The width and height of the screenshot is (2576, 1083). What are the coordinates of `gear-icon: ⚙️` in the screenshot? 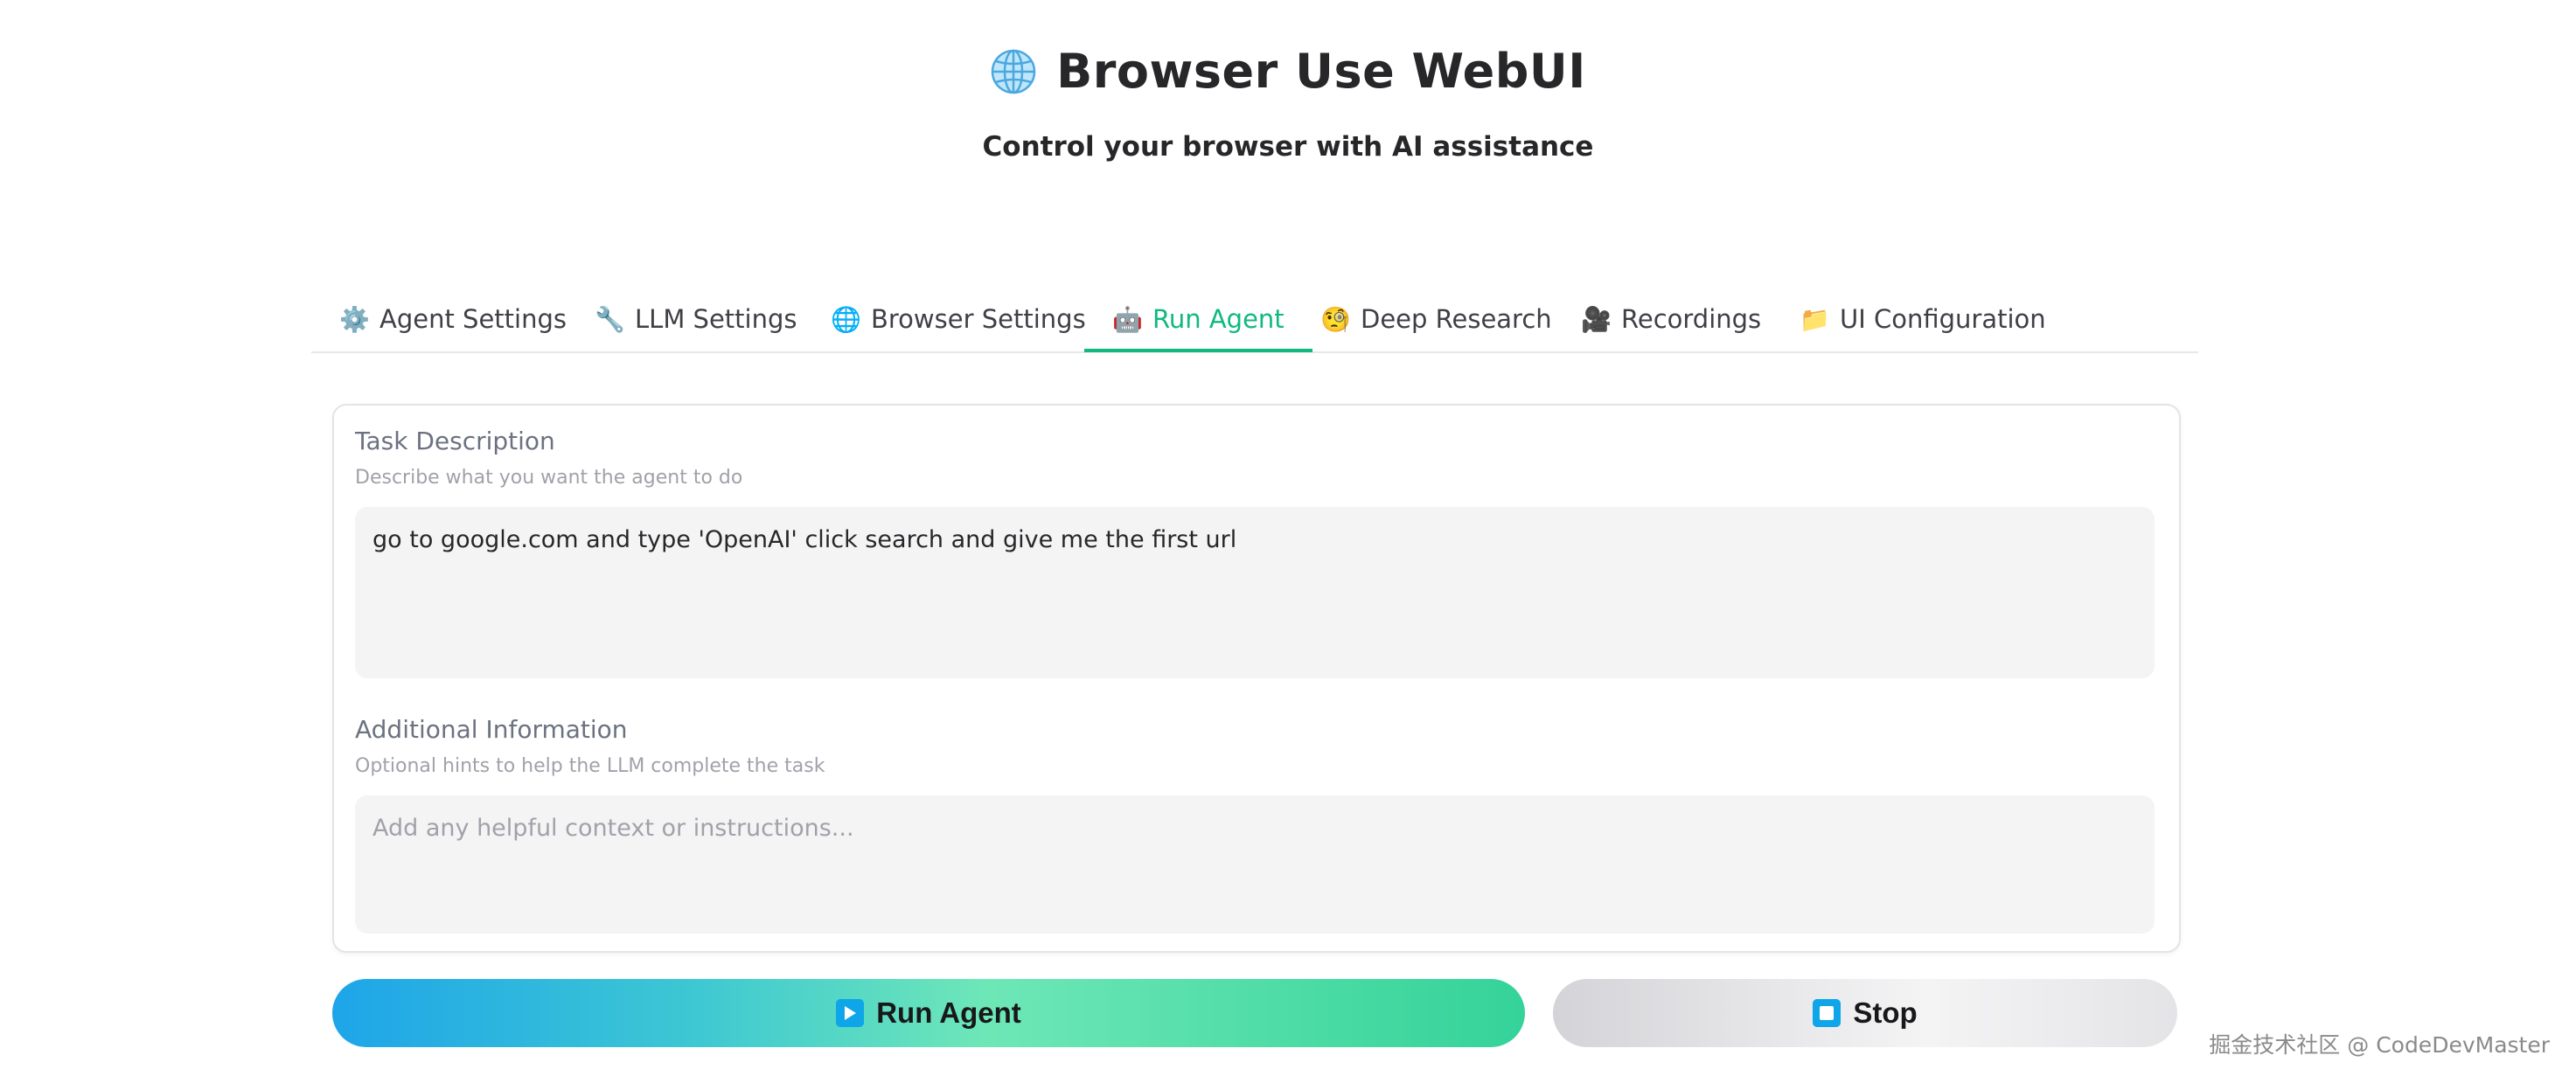 It's located at (354, 319).